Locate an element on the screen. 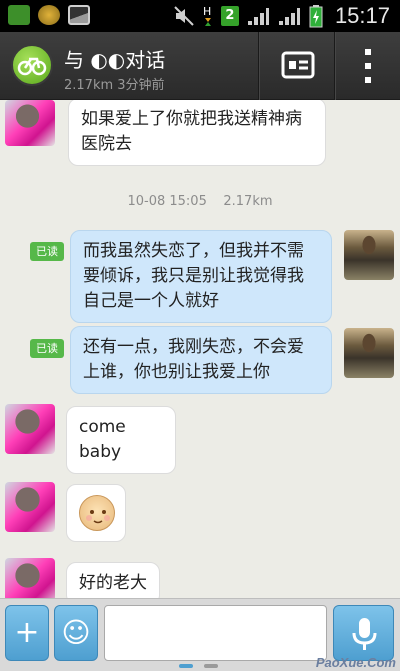 This screenshot has width=400, height=671. more-vertical-icon is located at coordinates (368, 66).